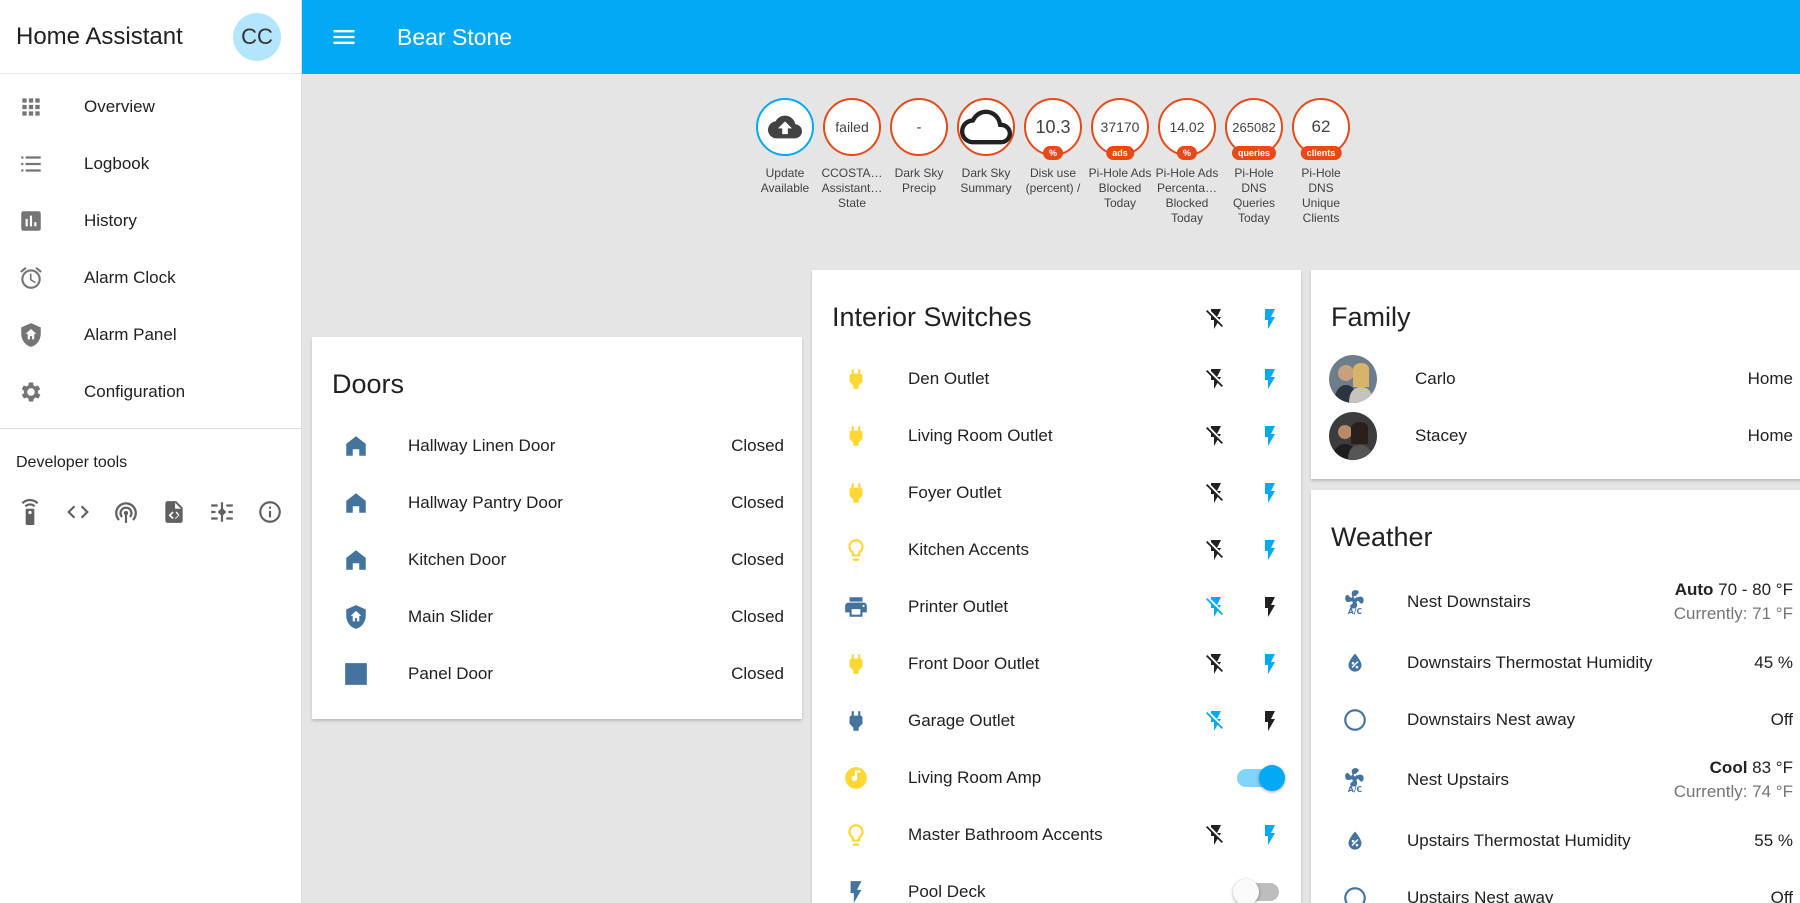 Image resolution: width=1800 pixels, height=903 pixels. I want to click on switch-row-master-bathroom-accents: Master Bathroom Accents, so click(1056, 834).